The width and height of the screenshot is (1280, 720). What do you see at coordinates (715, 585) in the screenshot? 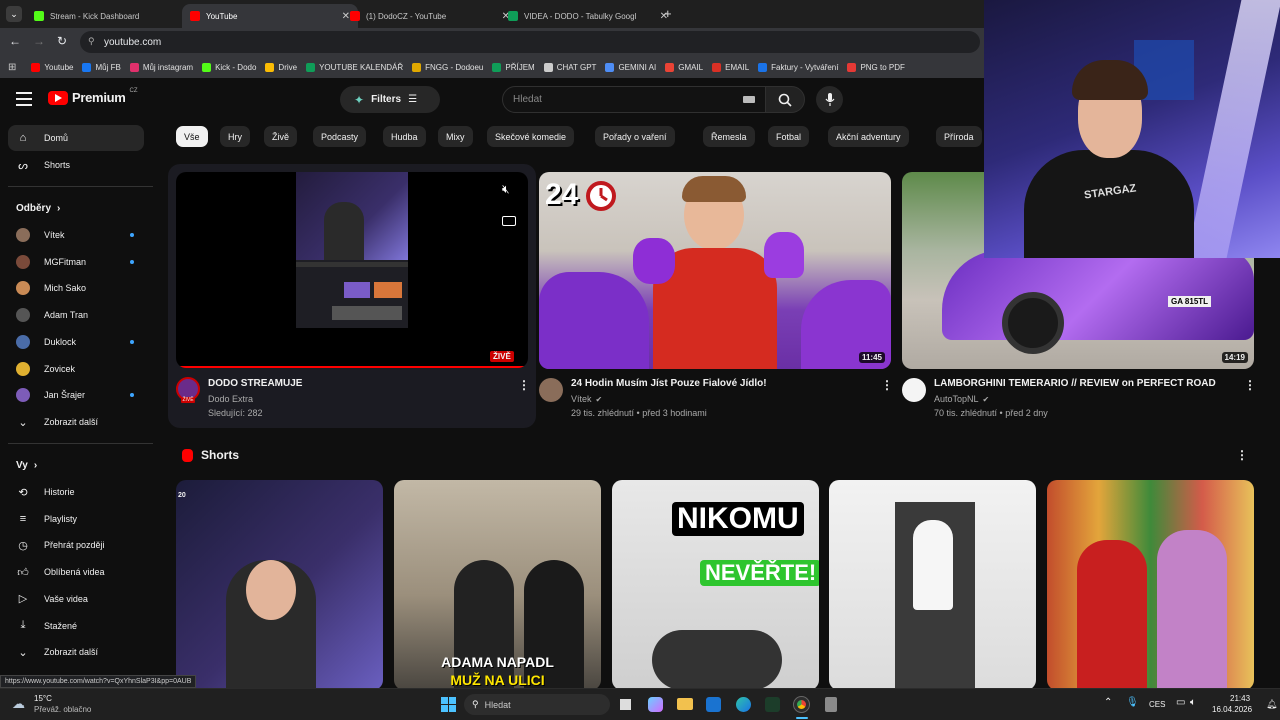
I see `short-item: NIKOMU NEVĚŘTE!` at bounding box center [715, 585].